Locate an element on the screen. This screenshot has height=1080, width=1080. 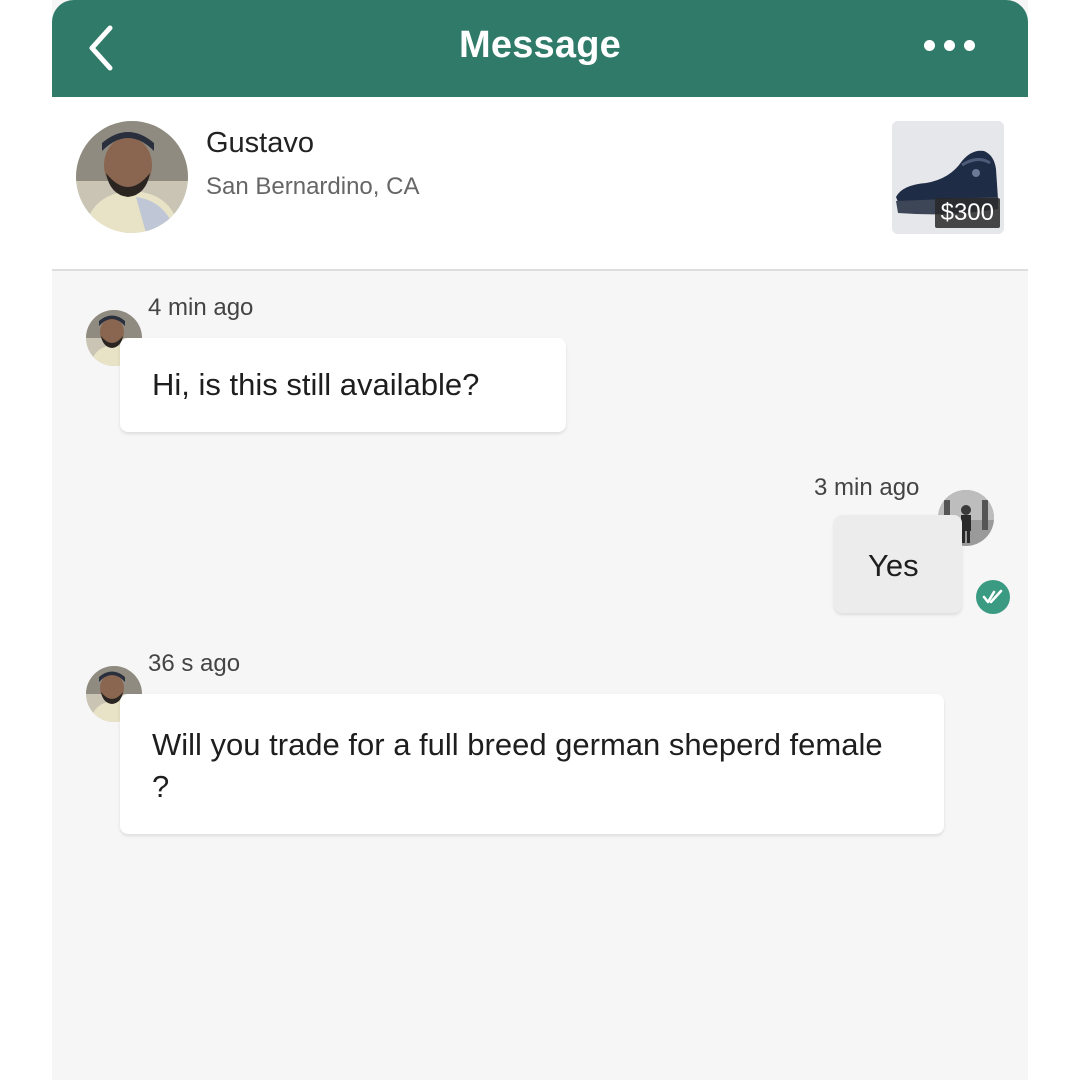
message-timestamp: 36 s ago is located at coordinates (194, 663).